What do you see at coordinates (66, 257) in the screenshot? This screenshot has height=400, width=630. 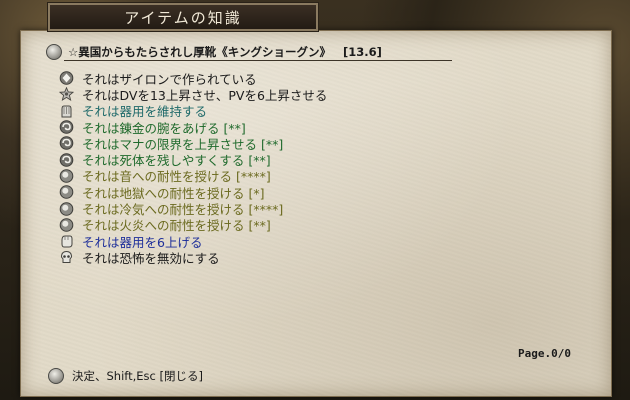 I see `skull-icon` at bounding box center [66, 257].